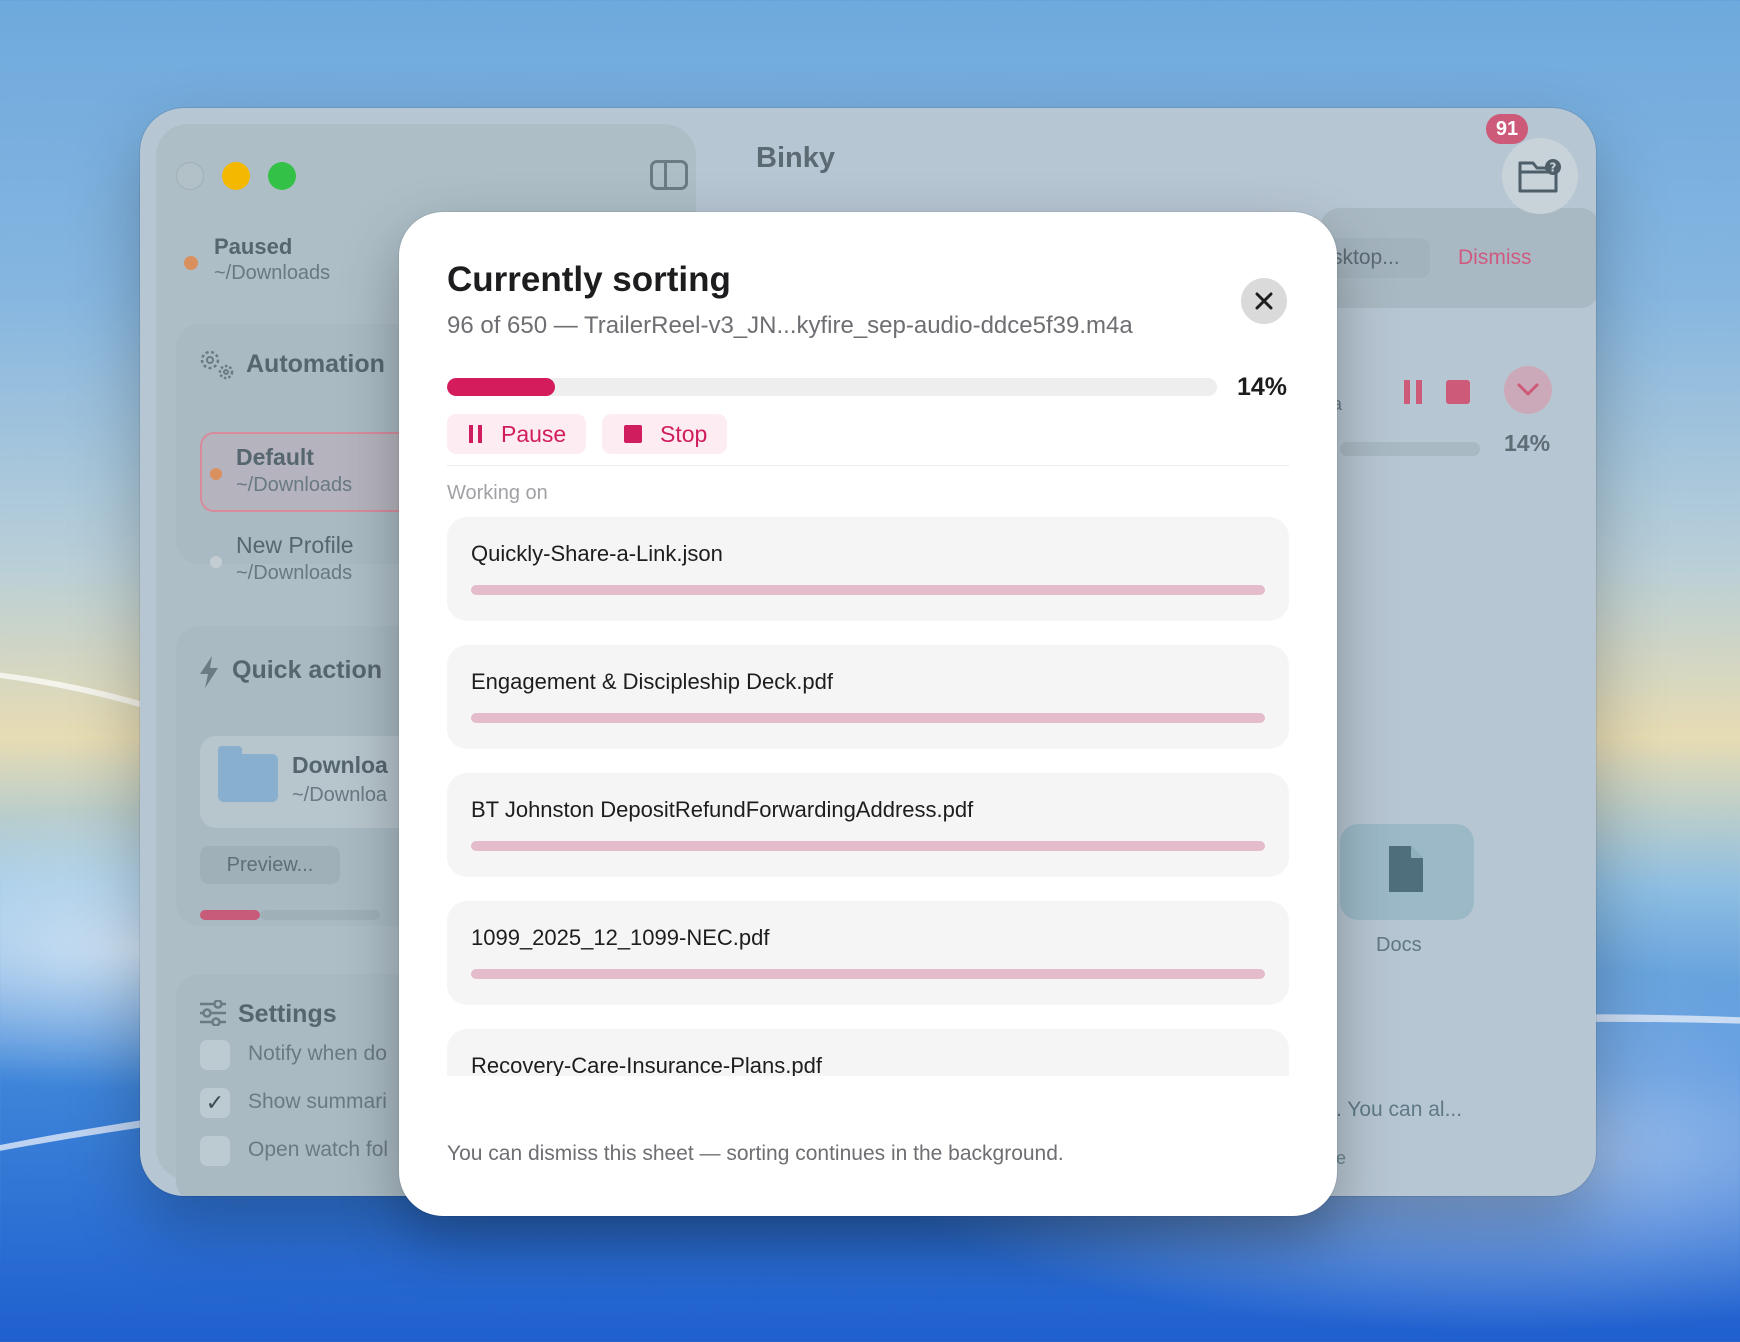 The width and height of the screenshot is (1740, 1342). I want to click on quick-action-progress-track, so click(320, 915).